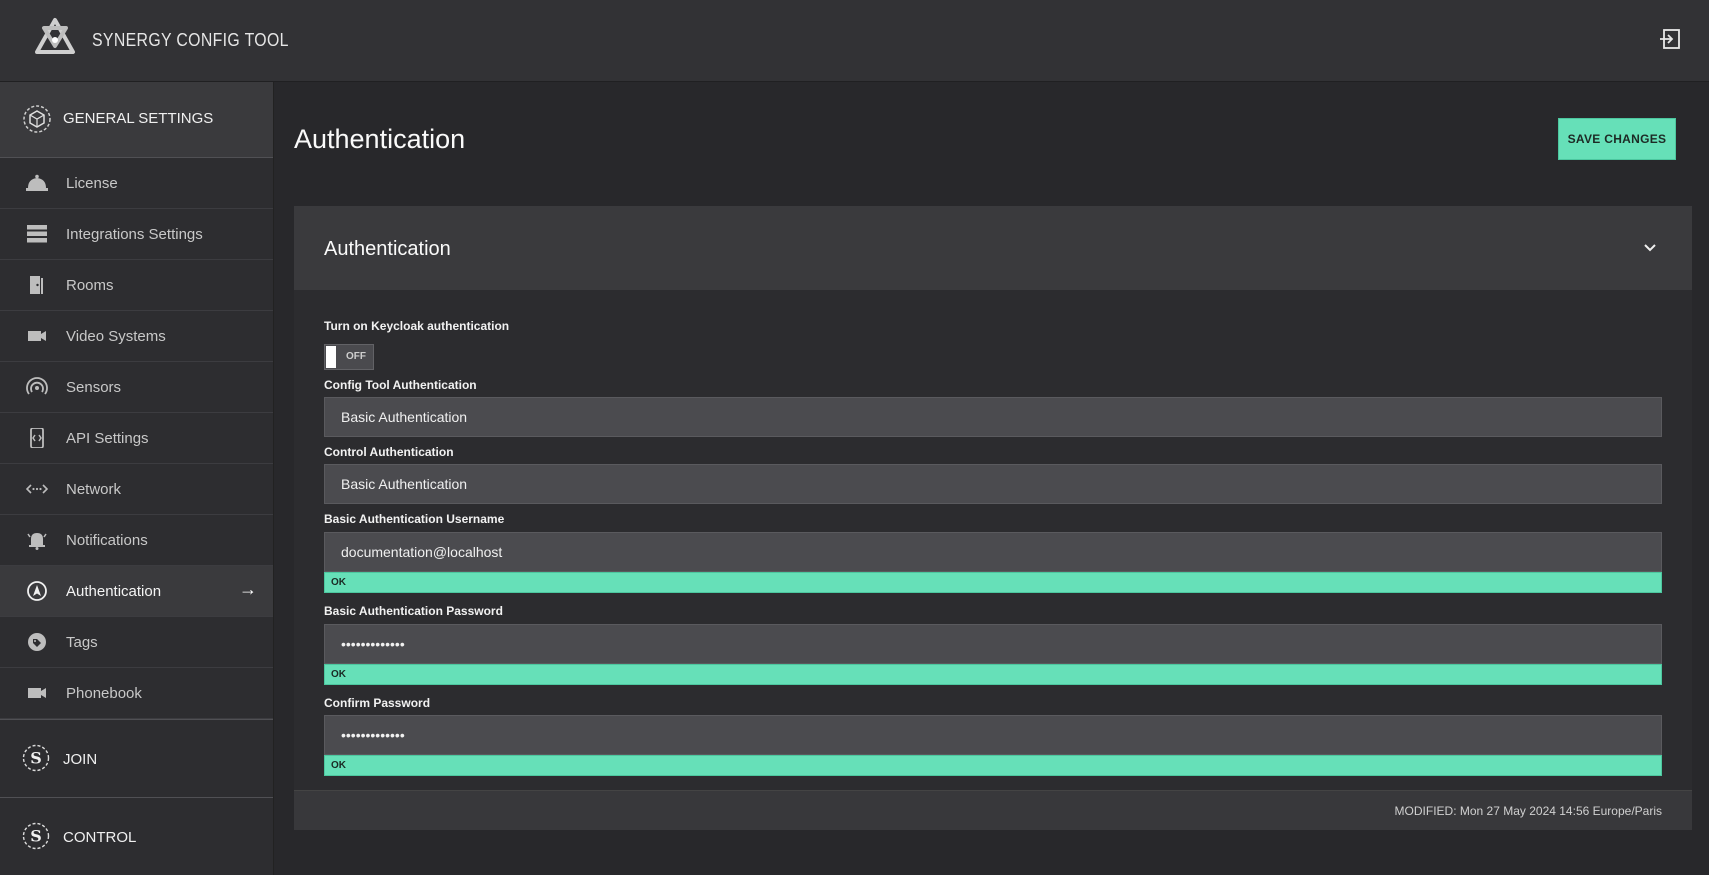  What do you see at coordinates (37, 541) in the screenshot?
I see `alarm-icon` at bounding box center [37, 541].